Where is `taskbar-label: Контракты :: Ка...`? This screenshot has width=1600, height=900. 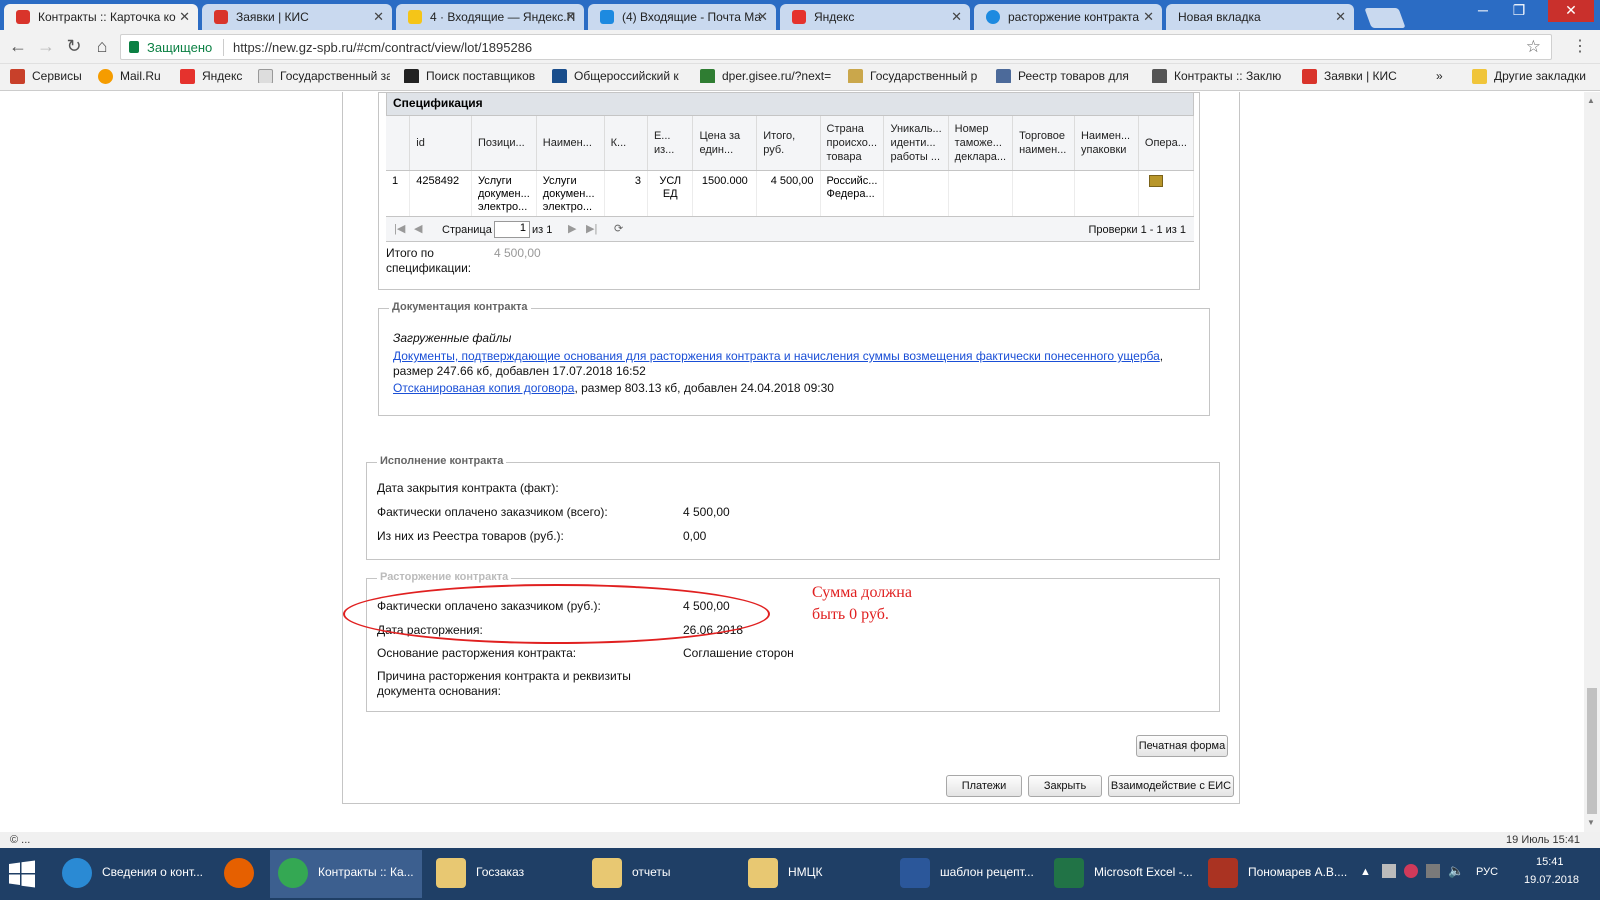
taskbar-label: Контракты :: Ка... is located at coordinates (366, 872).